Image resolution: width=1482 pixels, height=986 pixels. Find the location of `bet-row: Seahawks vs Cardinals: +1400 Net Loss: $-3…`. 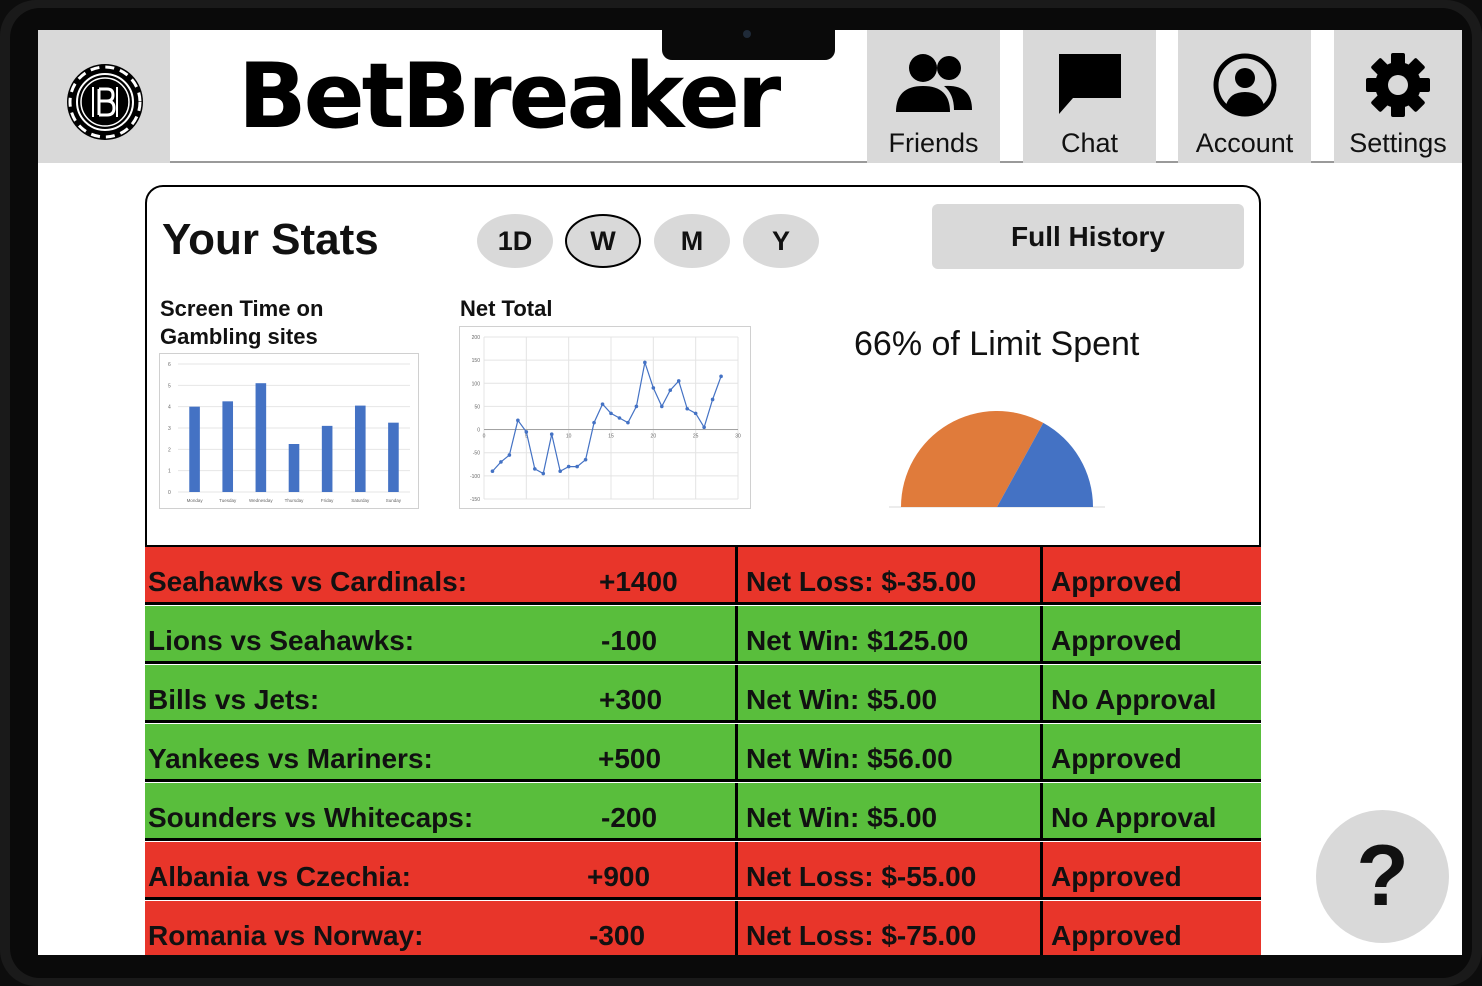

bet-row: Seahawks vs Cardinals: +1400 Net Loss: $-3… is located at coordinates (703, 576).